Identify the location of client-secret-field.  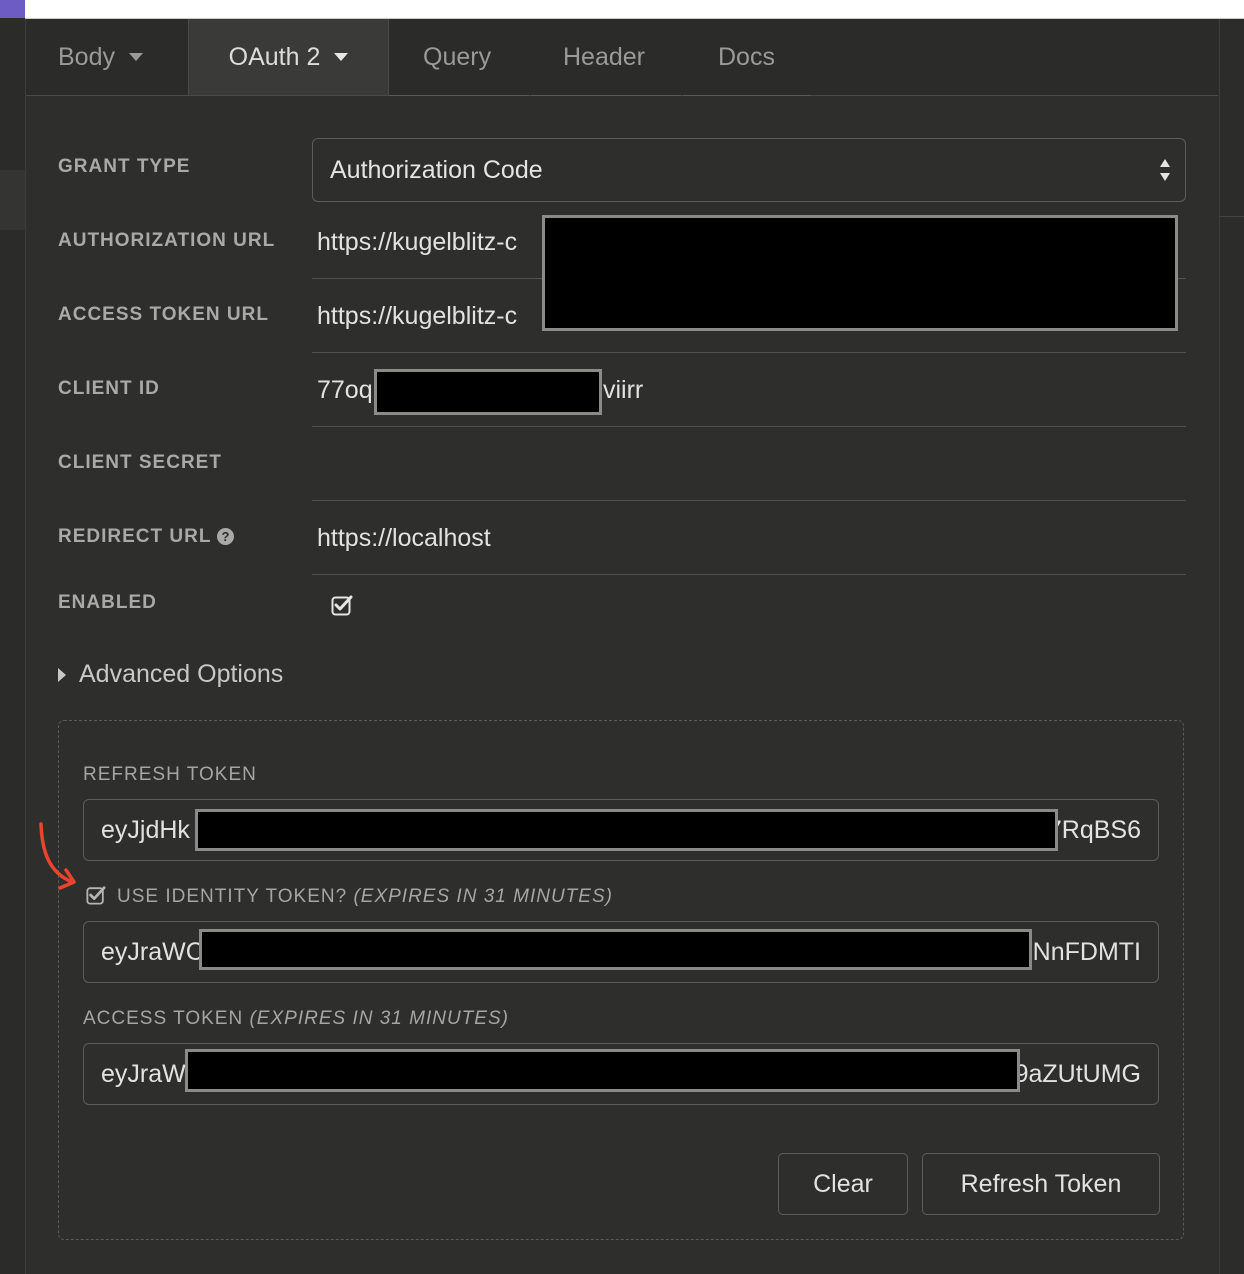
(749, 464).